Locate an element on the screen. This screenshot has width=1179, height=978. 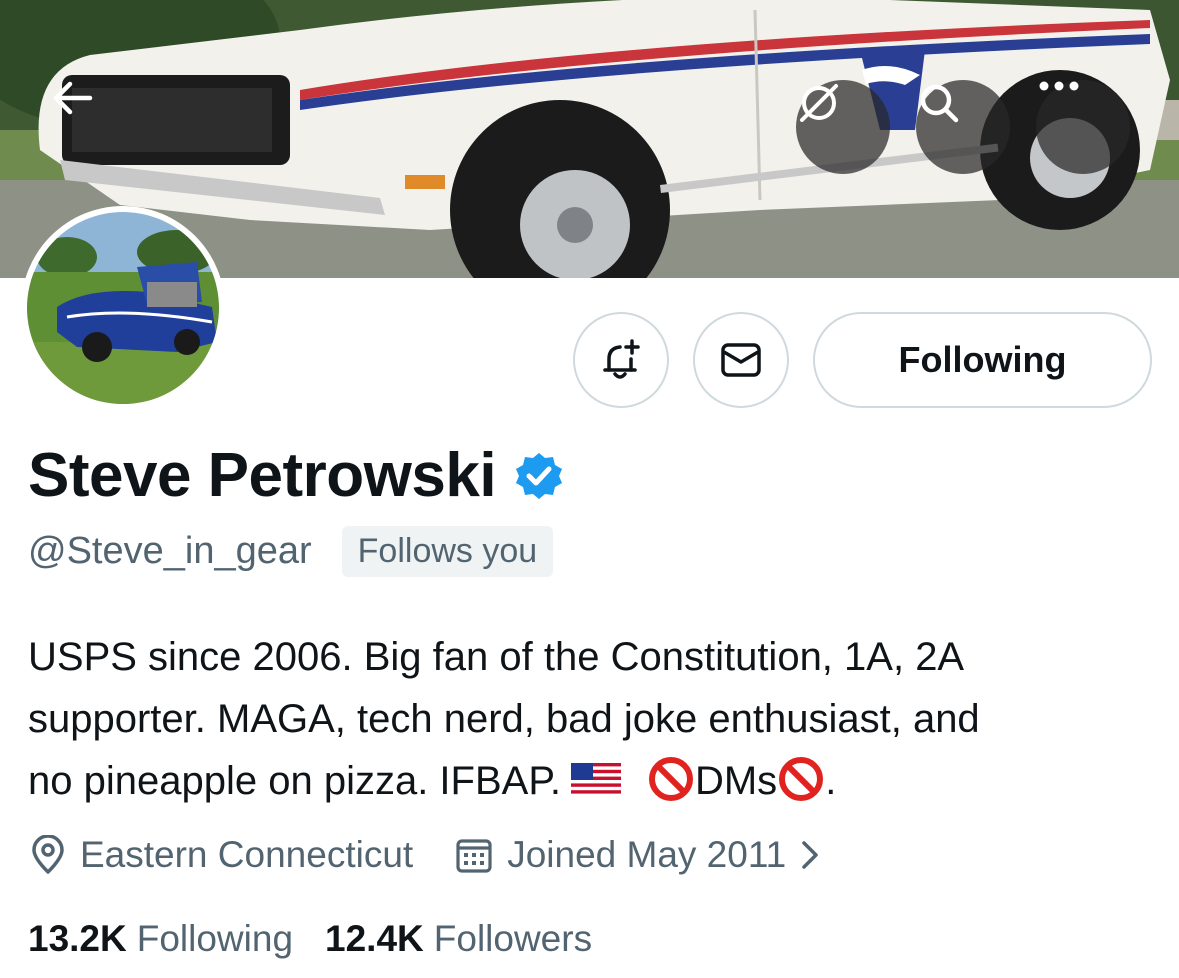
message-button is located at coordinates (741, 360).